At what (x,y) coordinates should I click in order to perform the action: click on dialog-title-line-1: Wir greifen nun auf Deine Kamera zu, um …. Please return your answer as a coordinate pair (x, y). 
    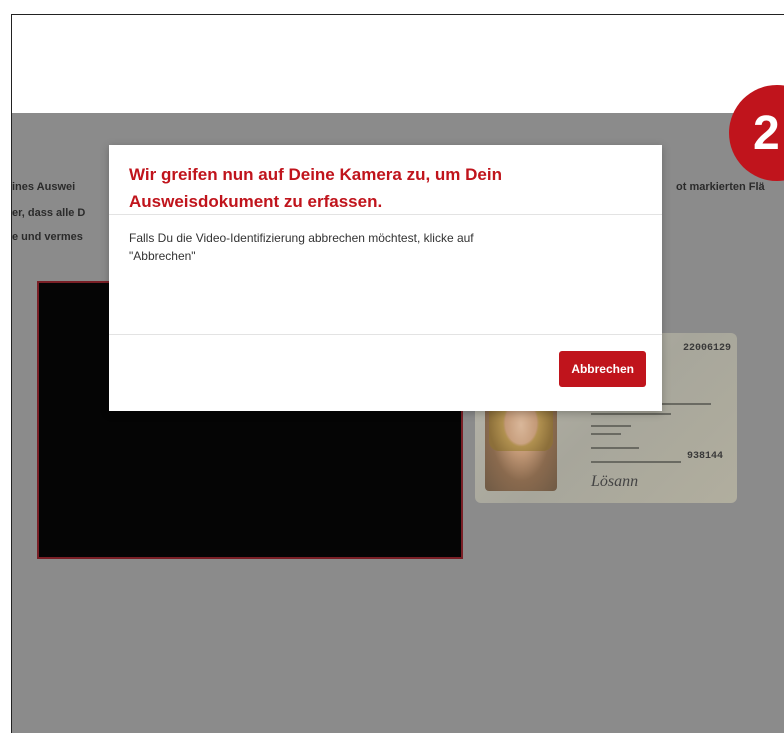
    Looking at the image, I should click on (315, 174).